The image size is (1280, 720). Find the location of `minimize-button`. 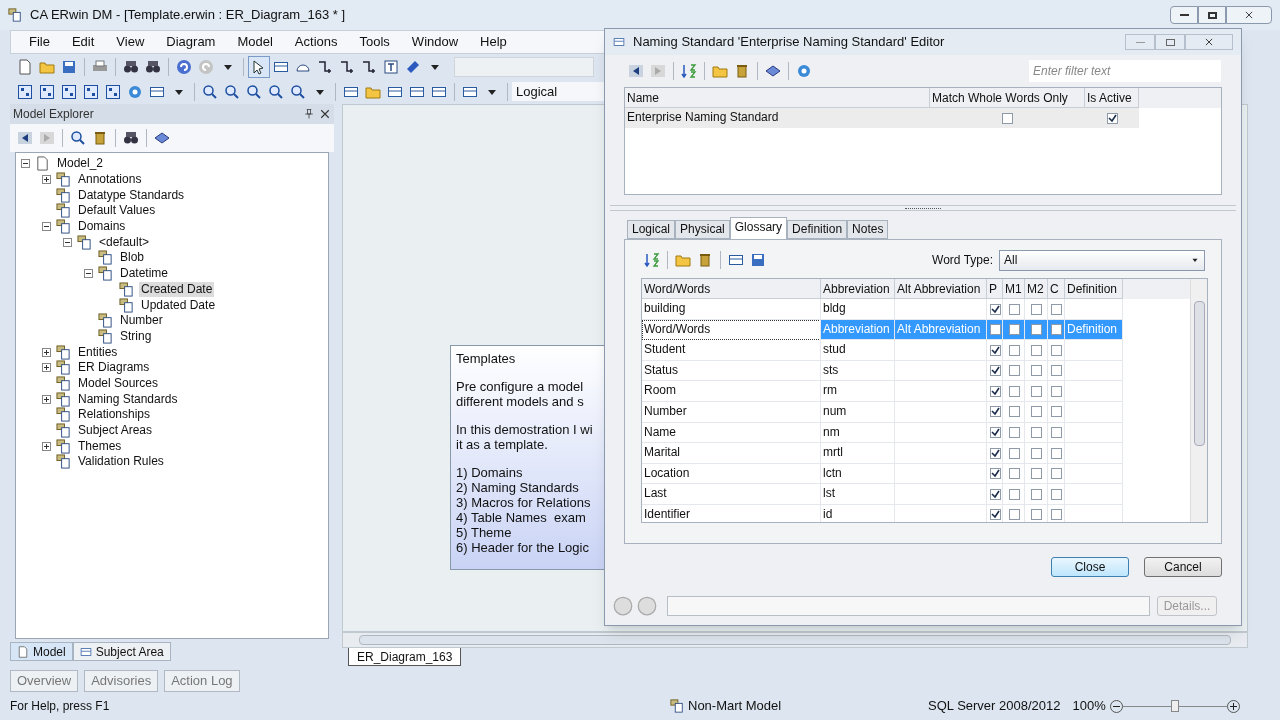

minimize-button is located at coordinates (1184, 15).